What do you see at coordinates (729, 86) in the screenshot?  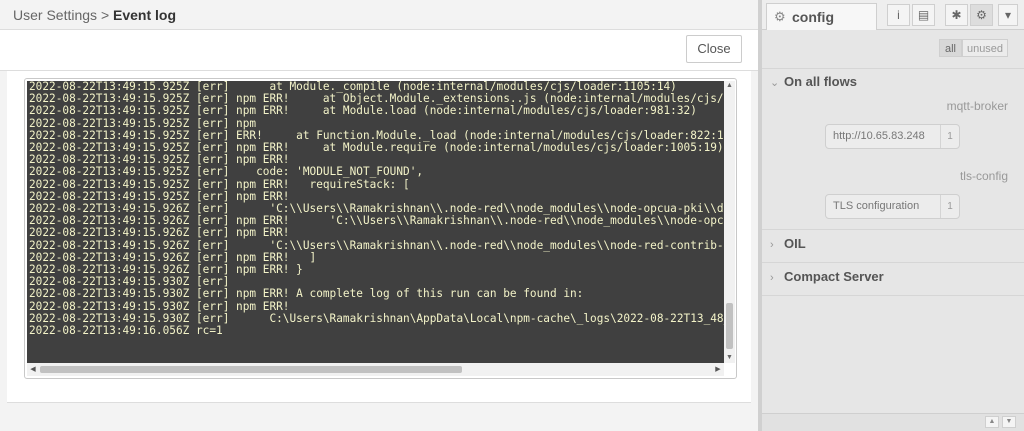 I see `scroll-up-icon: ▲` at bounding box center [729, 86].